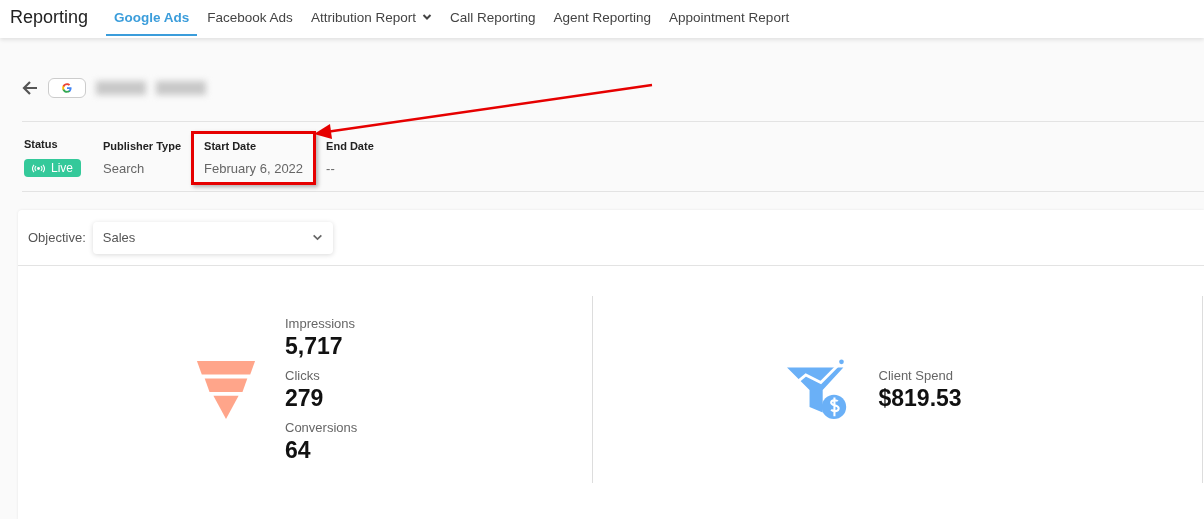 Image resolution: width=1204 pixels, height=519 pixels. Describe the element at coordinates (303, 375) in the screenshot. I see `metric-label: Clicks` at that location.